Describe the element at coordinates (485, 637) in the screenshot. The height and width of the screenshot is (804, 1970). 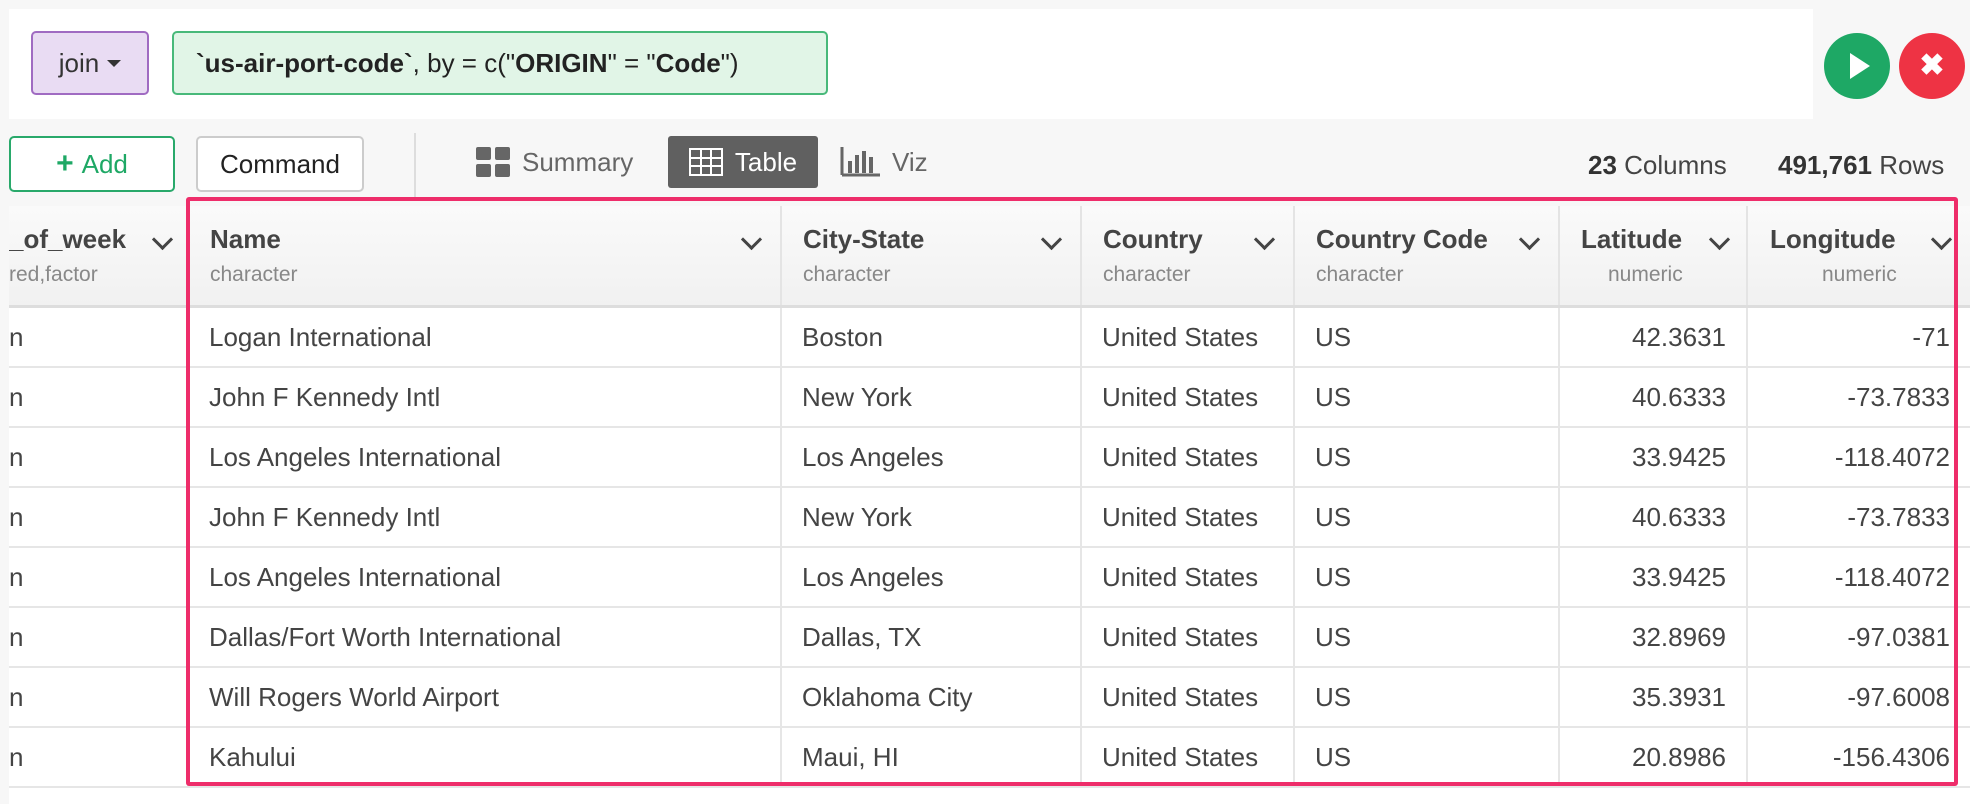
I see `cell-name: Dallas/Fort Worth International` at that location.